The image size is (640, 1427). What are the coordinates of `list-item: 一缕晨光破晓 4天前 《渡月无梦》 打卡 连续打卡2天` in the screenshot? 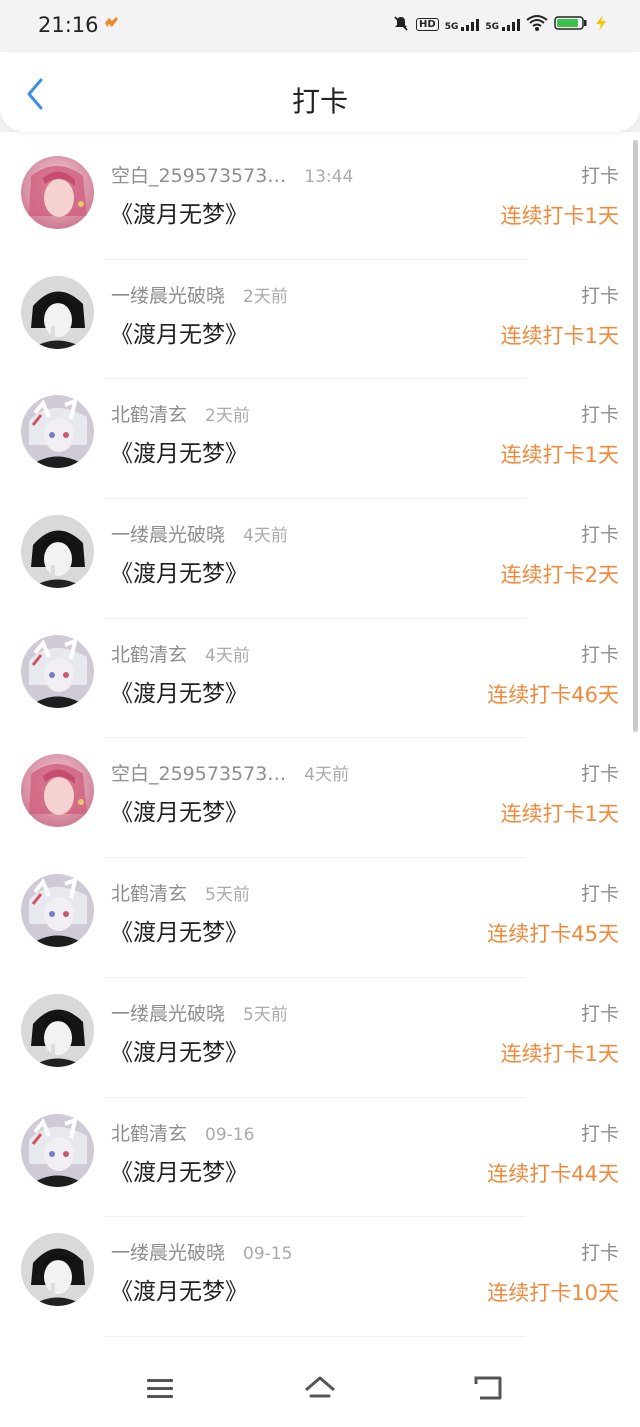 It's located at (320, 559).